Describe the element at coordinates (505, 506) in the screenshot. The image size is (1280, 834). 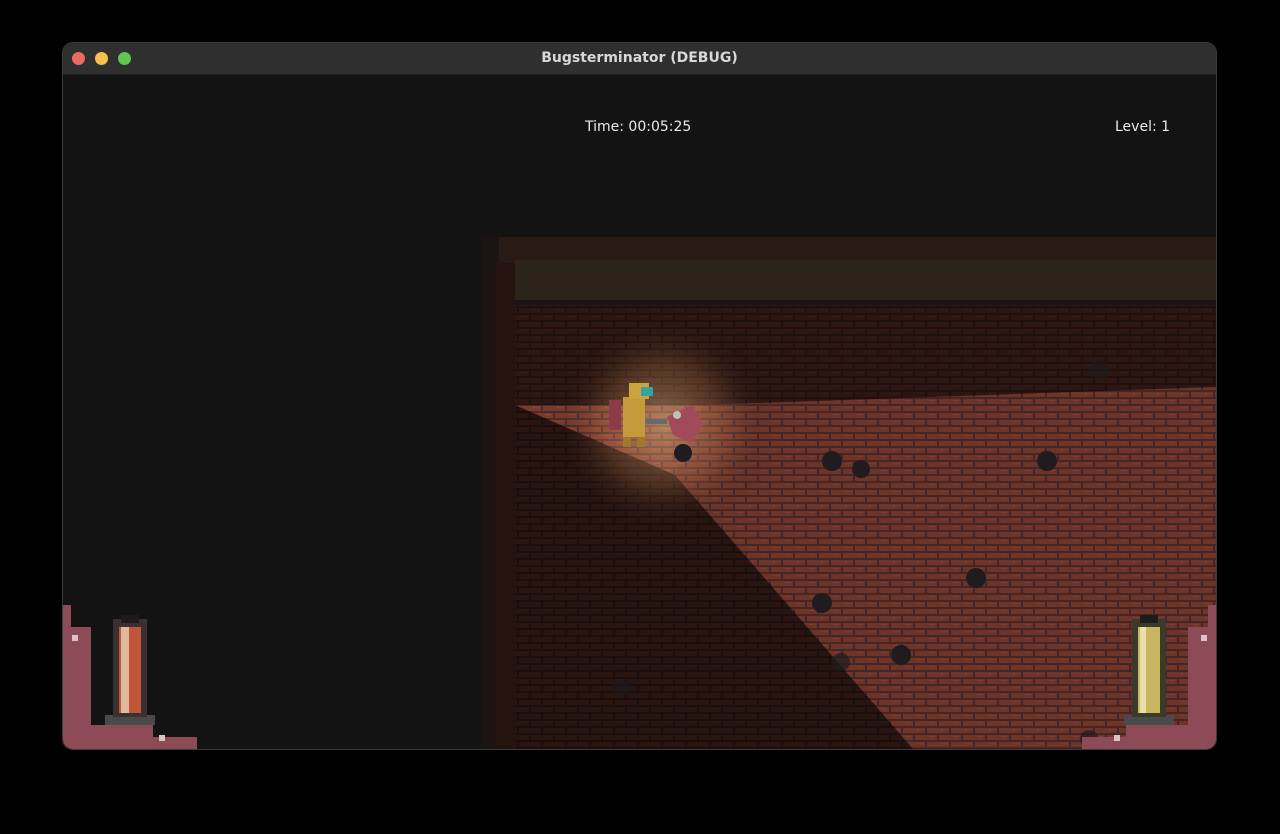
I see `left-wall` at that location.